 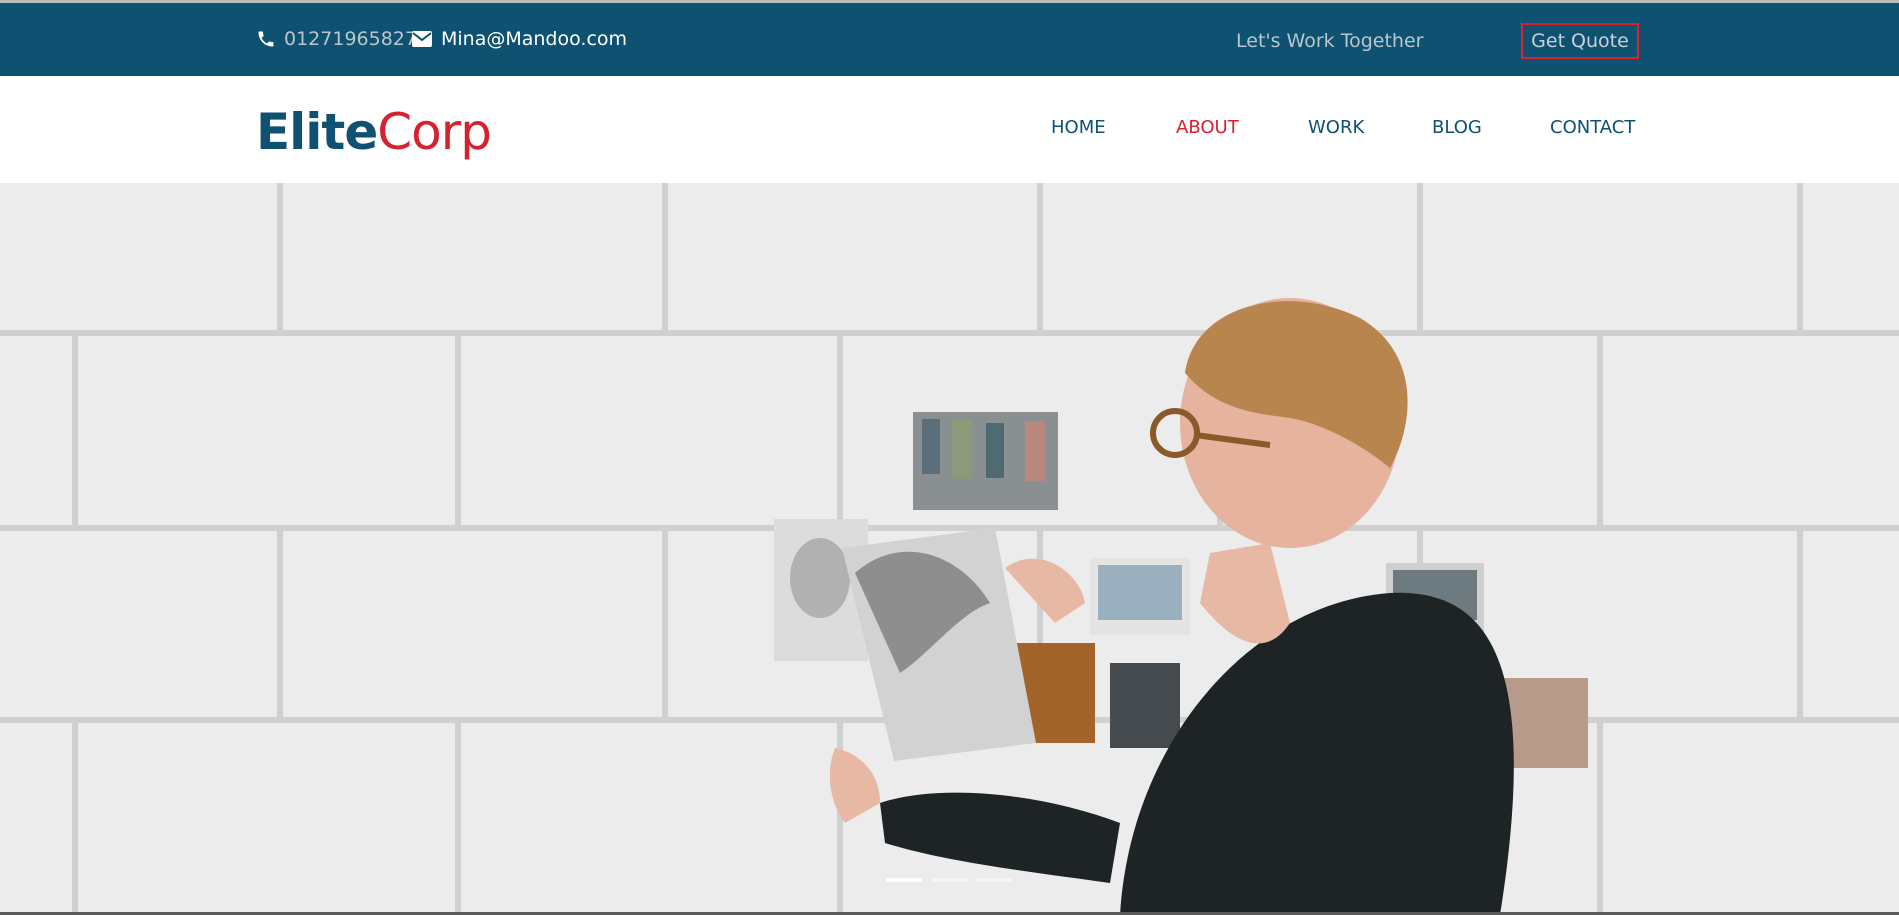 I want to click on get-quote-button: Get Quote, so click(x=1580, y=41).